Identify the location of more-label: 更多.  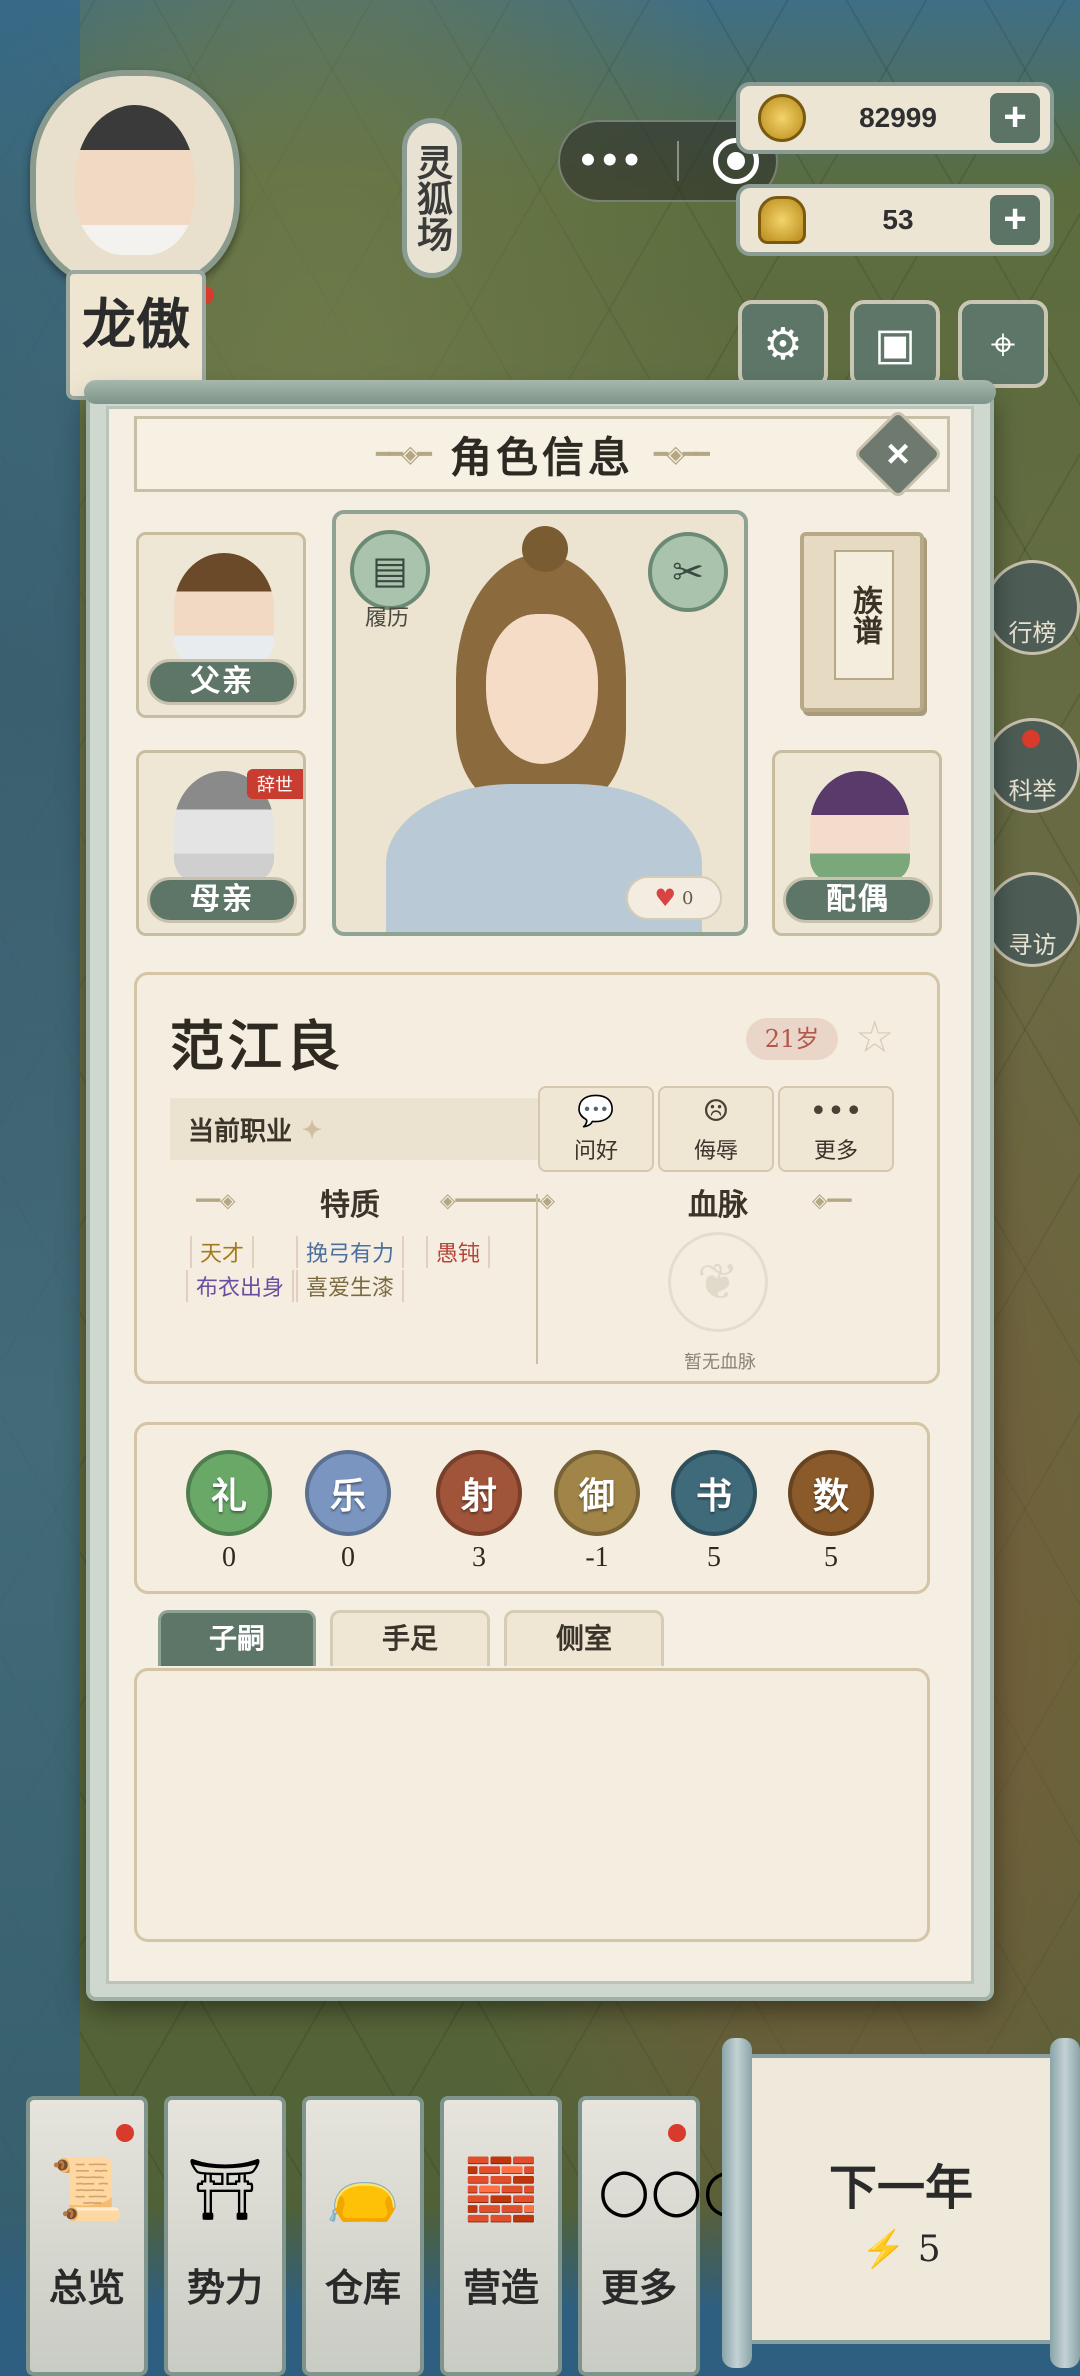
(835, 1151).